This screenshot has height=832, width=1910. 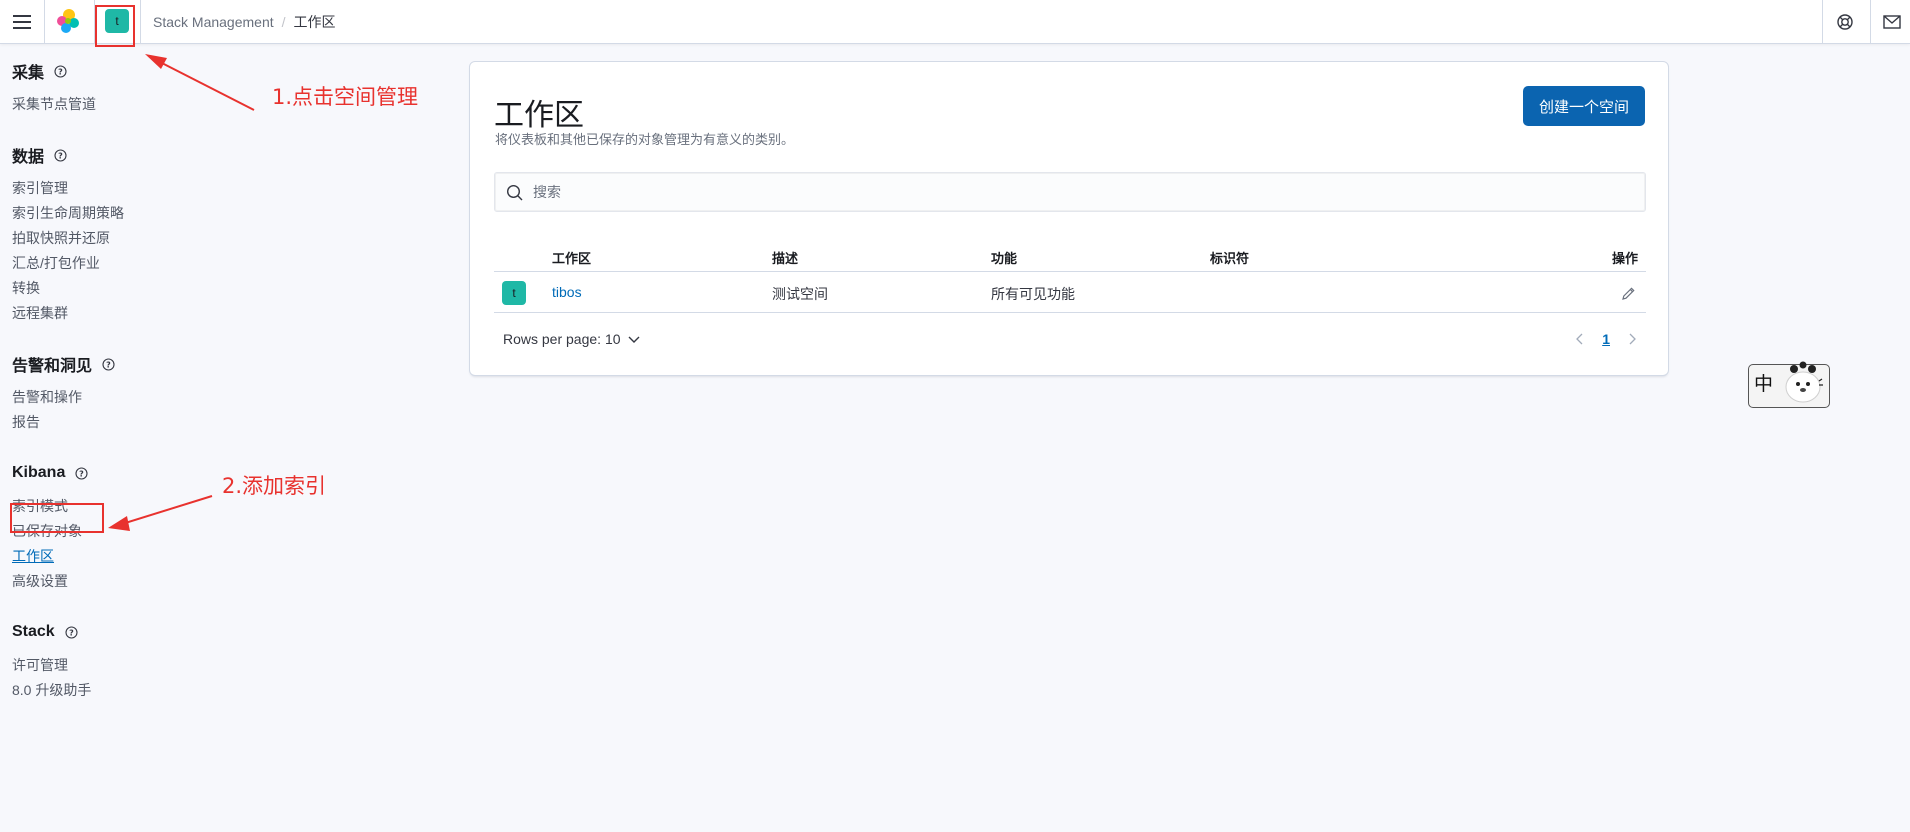 I want to click on nav-group-title: Stack, so click(x=33, y=631).